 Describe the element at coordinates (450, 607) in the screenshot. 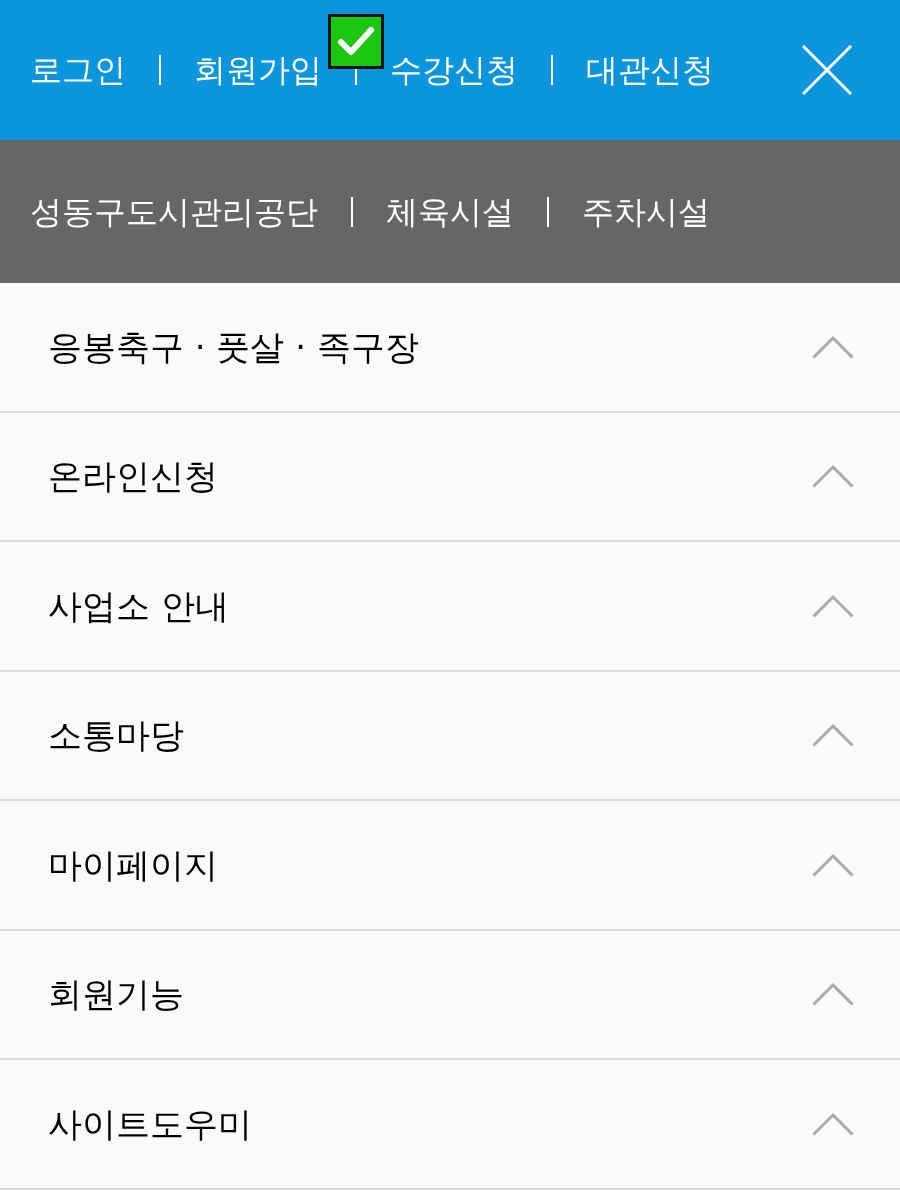

I see `menu-item: 사업소 안내` at that location.